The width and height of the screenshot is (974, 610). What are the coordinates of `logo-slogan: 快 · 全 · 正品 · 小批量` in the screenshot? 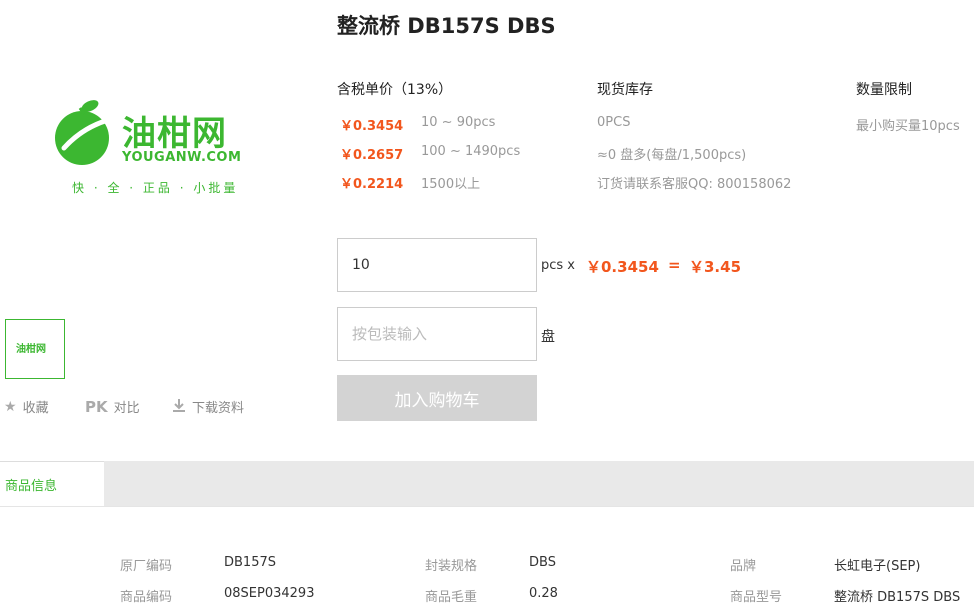 It's located at (155, 188).